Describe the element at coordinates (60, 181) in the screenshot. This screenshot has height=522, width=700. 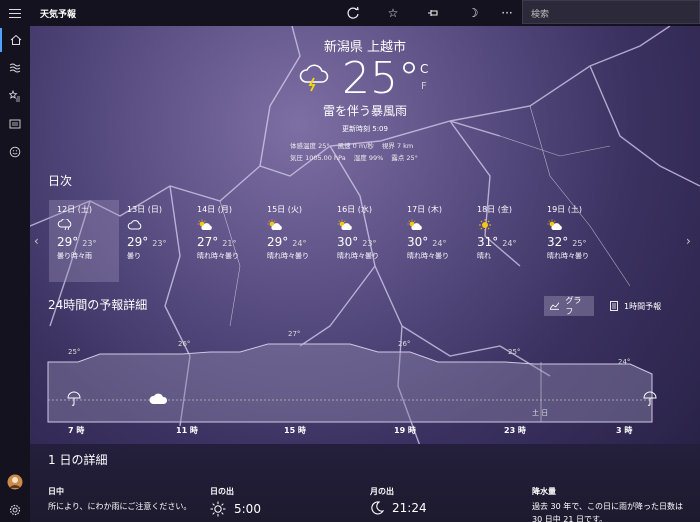
I see `daily-section-title: 日次` at that location.